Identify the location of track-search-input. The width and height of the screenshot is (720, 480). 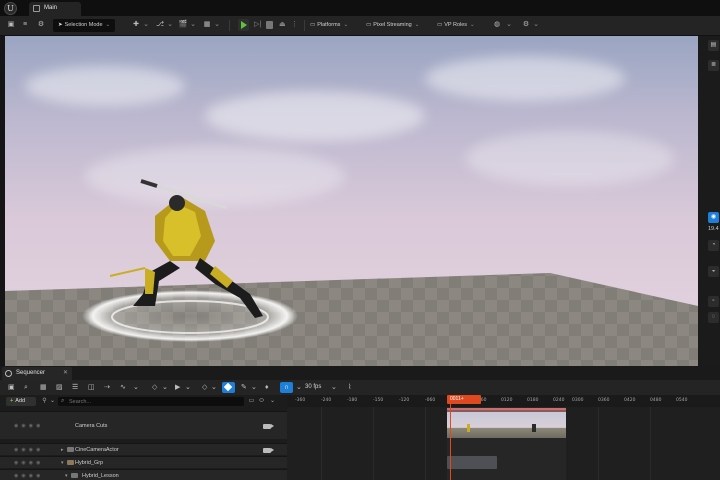
(154, 401).